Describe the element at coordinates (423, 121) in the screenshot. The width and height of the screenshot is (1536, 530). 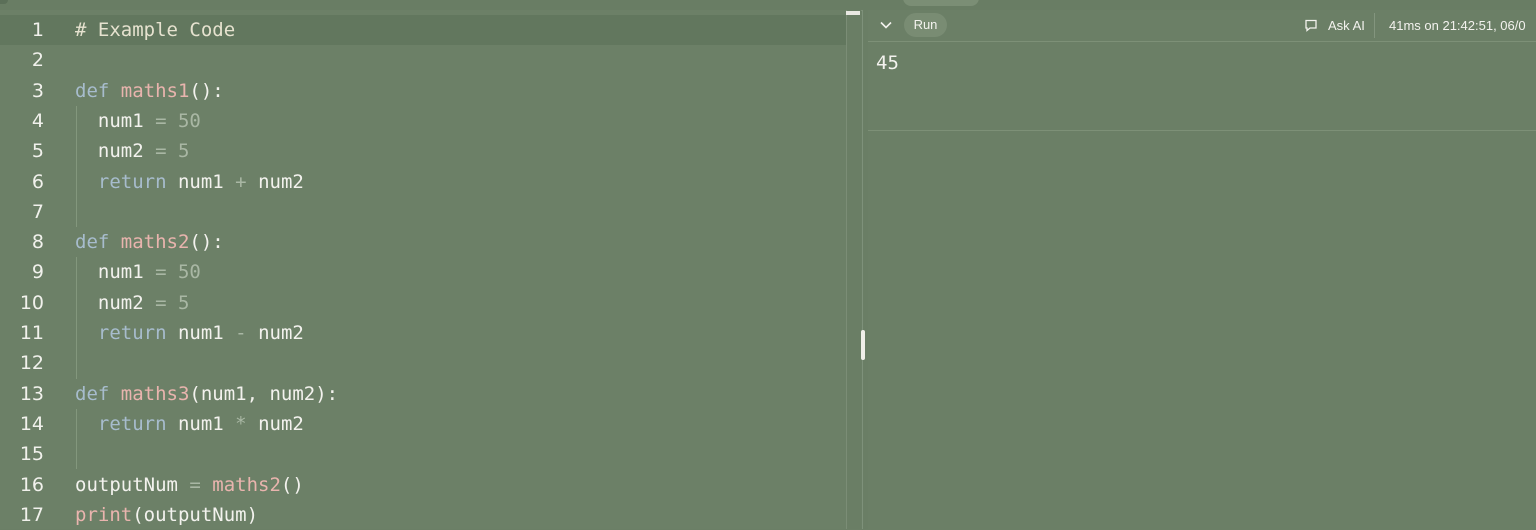
I see `code-line: 4 num1 = 50` at that location.